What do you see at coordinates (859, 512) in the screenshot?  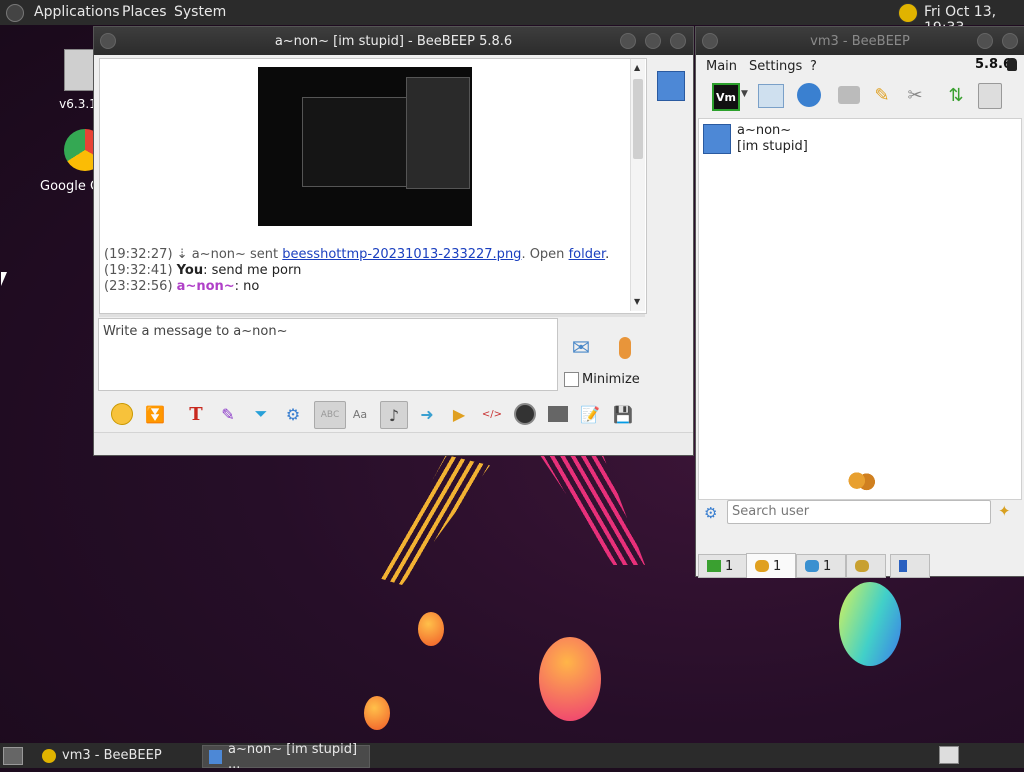 I see `search-user-input: Search user` at bounding box center [859, 512].